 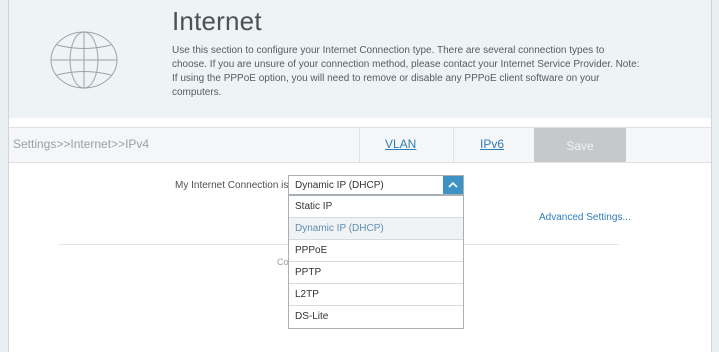 What do you see at coordinates (376, 229) in the screenshot?
I see `option-dynamic-ip: Dynamic IP (DHCP)` at bounding box center [376, 229].